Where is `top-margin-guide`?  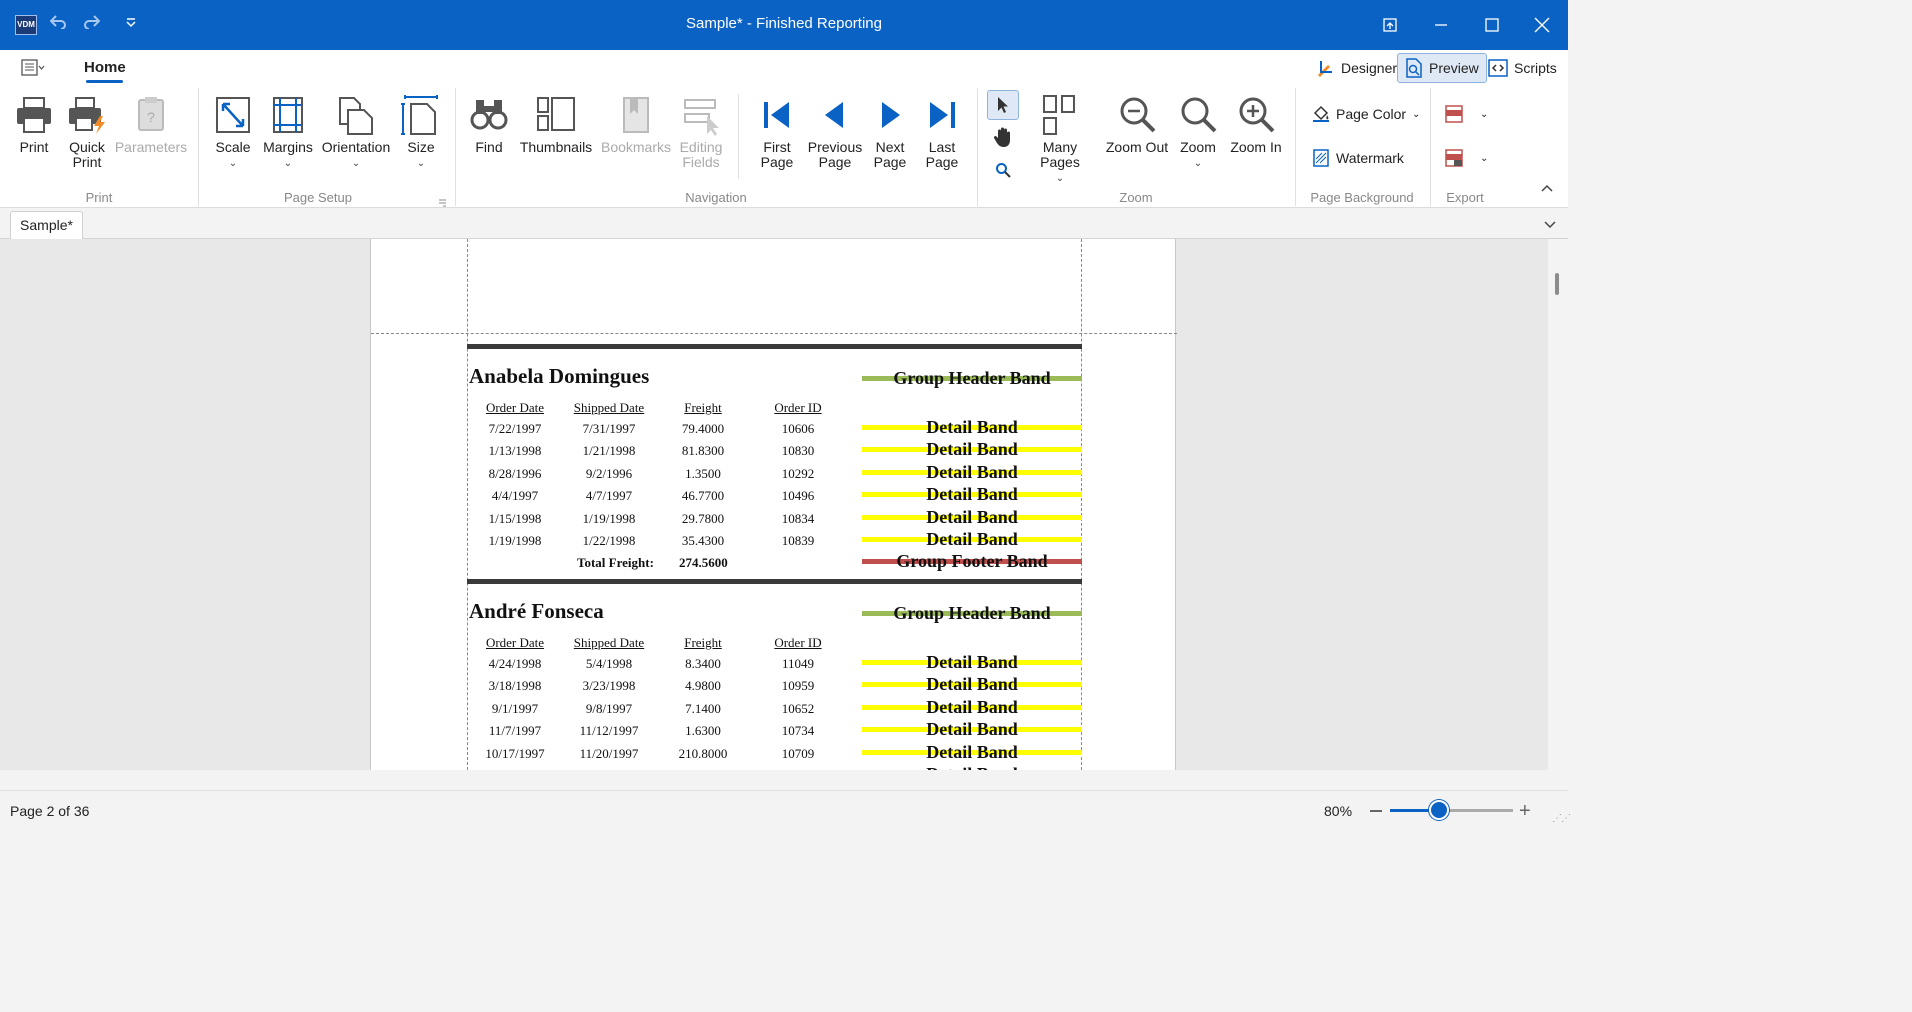 top-margin-guide is located at coordinates (774, 333).